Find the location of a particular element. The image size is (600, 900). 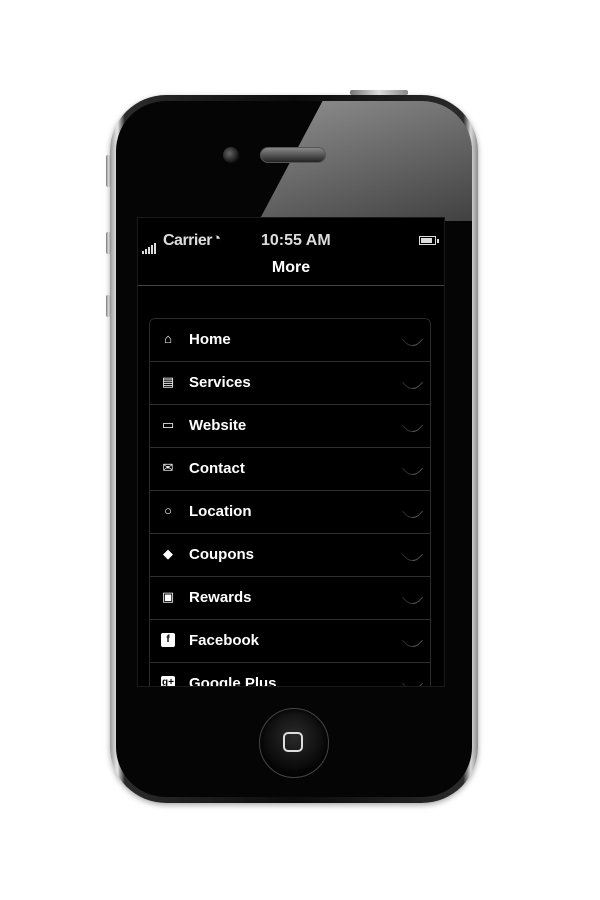

menu-item-google-plus: g+ Google Plus is located at coordinates (290, 675).